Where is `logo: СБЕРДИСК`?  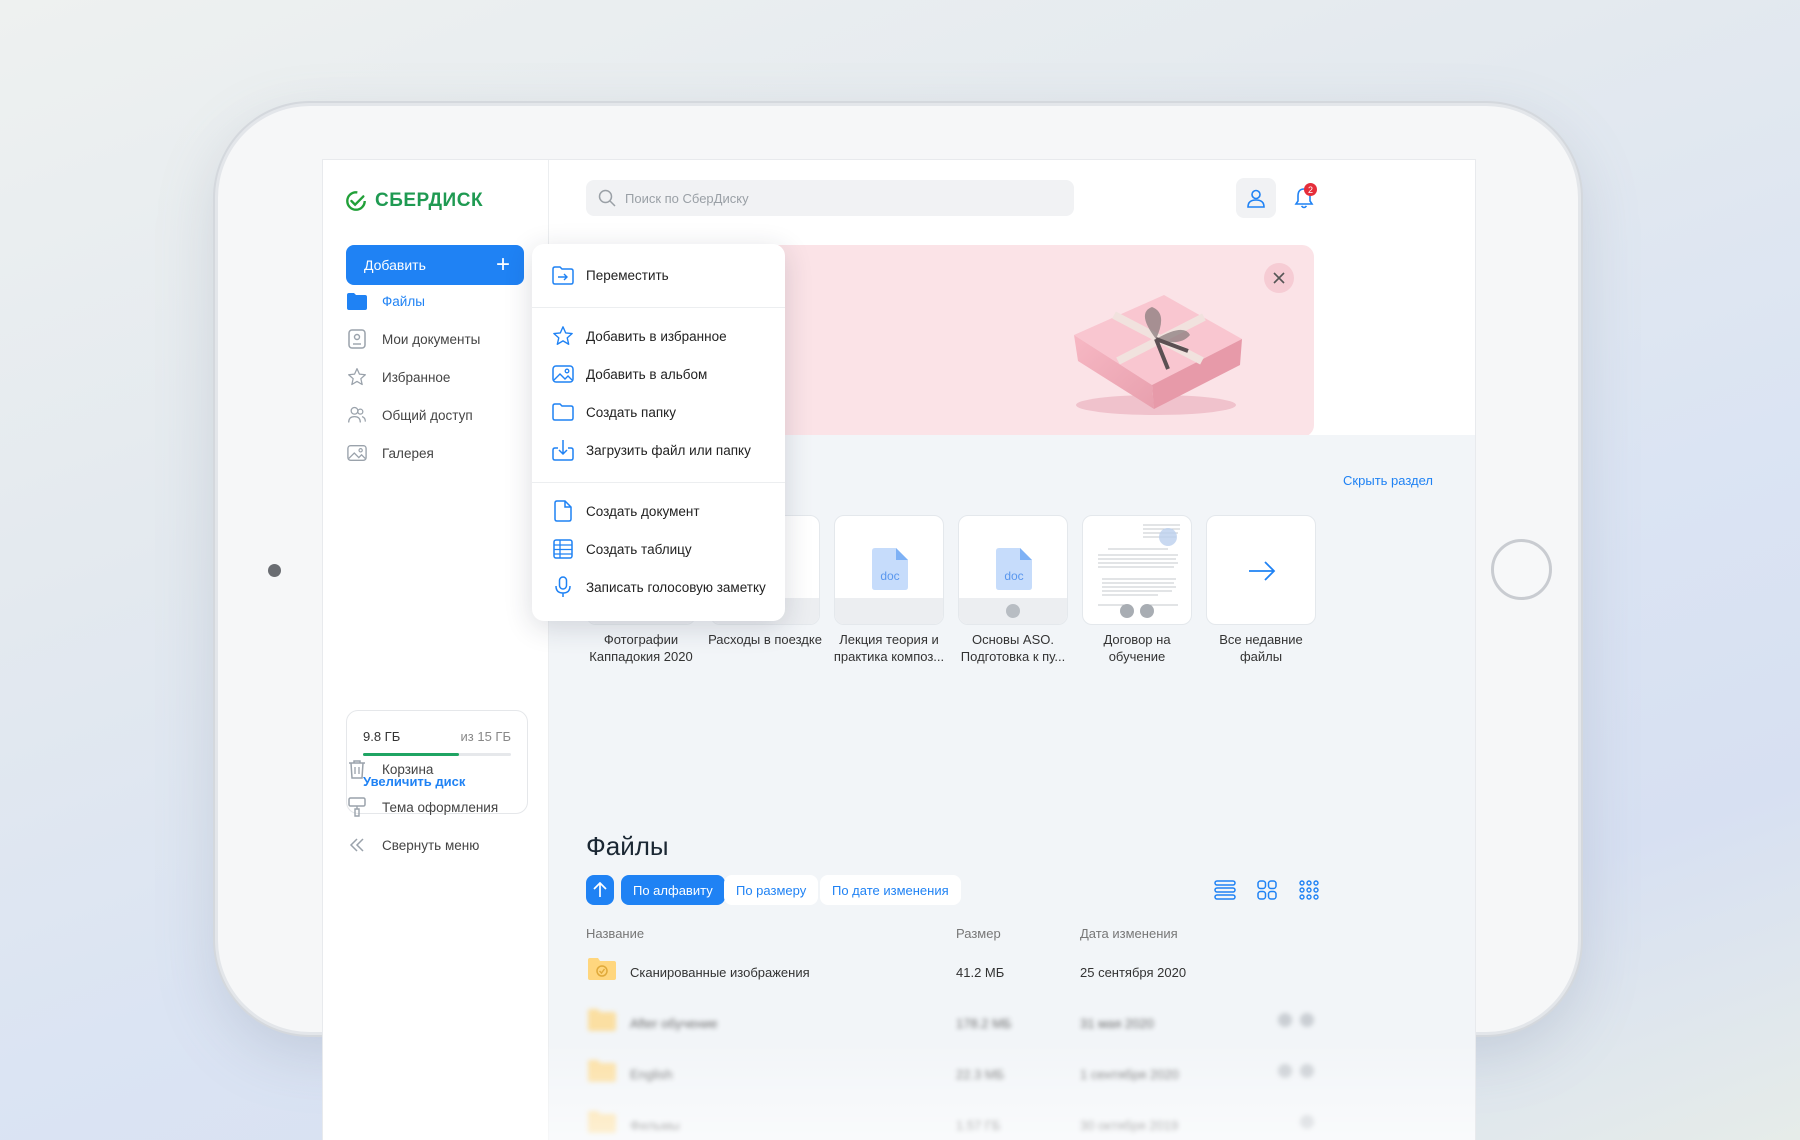
logo: СБЕРДИСК is located at coordinates (414, 201).